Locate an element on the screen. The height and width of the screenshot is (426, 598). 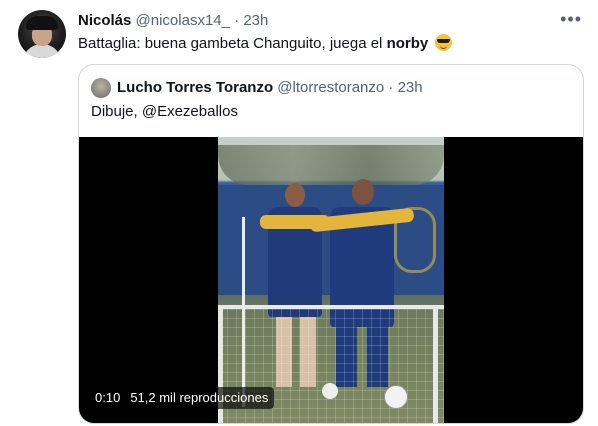
tweet-text-bold: norby is located at coordinates (407, 43).